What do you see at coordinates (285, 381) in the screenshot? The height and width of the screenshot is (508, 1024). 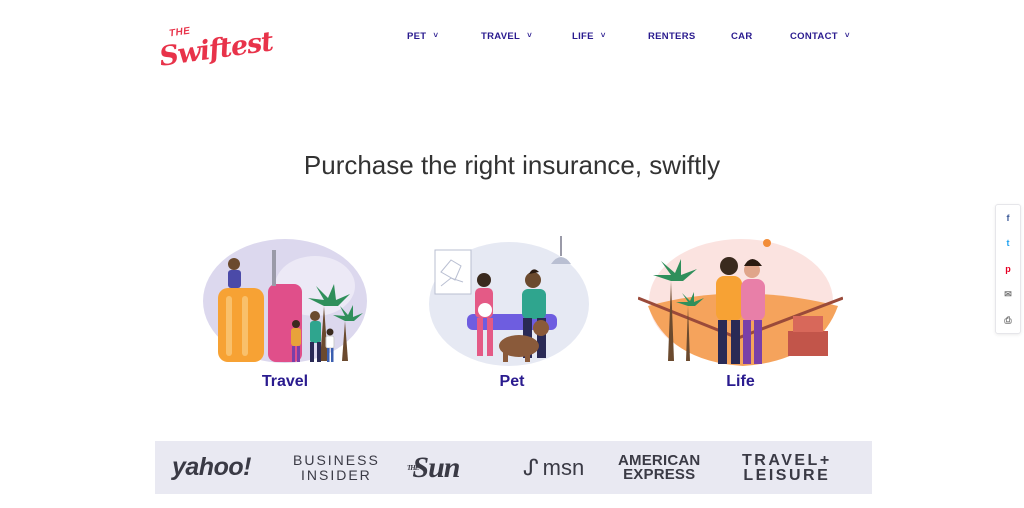 I see `travel-card-label: Travel` at bounding box center [285, 381].